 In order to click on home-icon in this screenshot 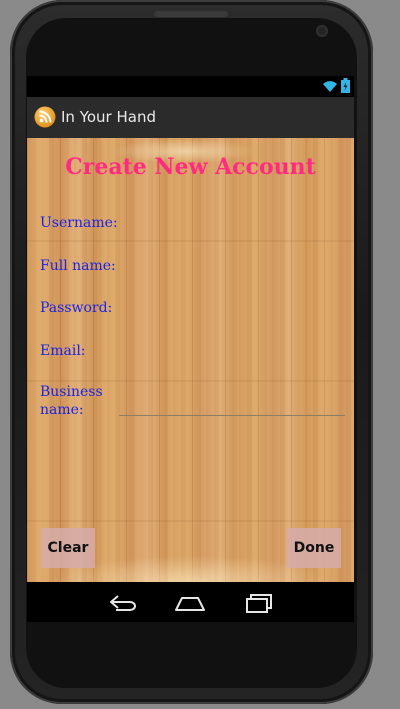, I will do `click(190, 603)`.